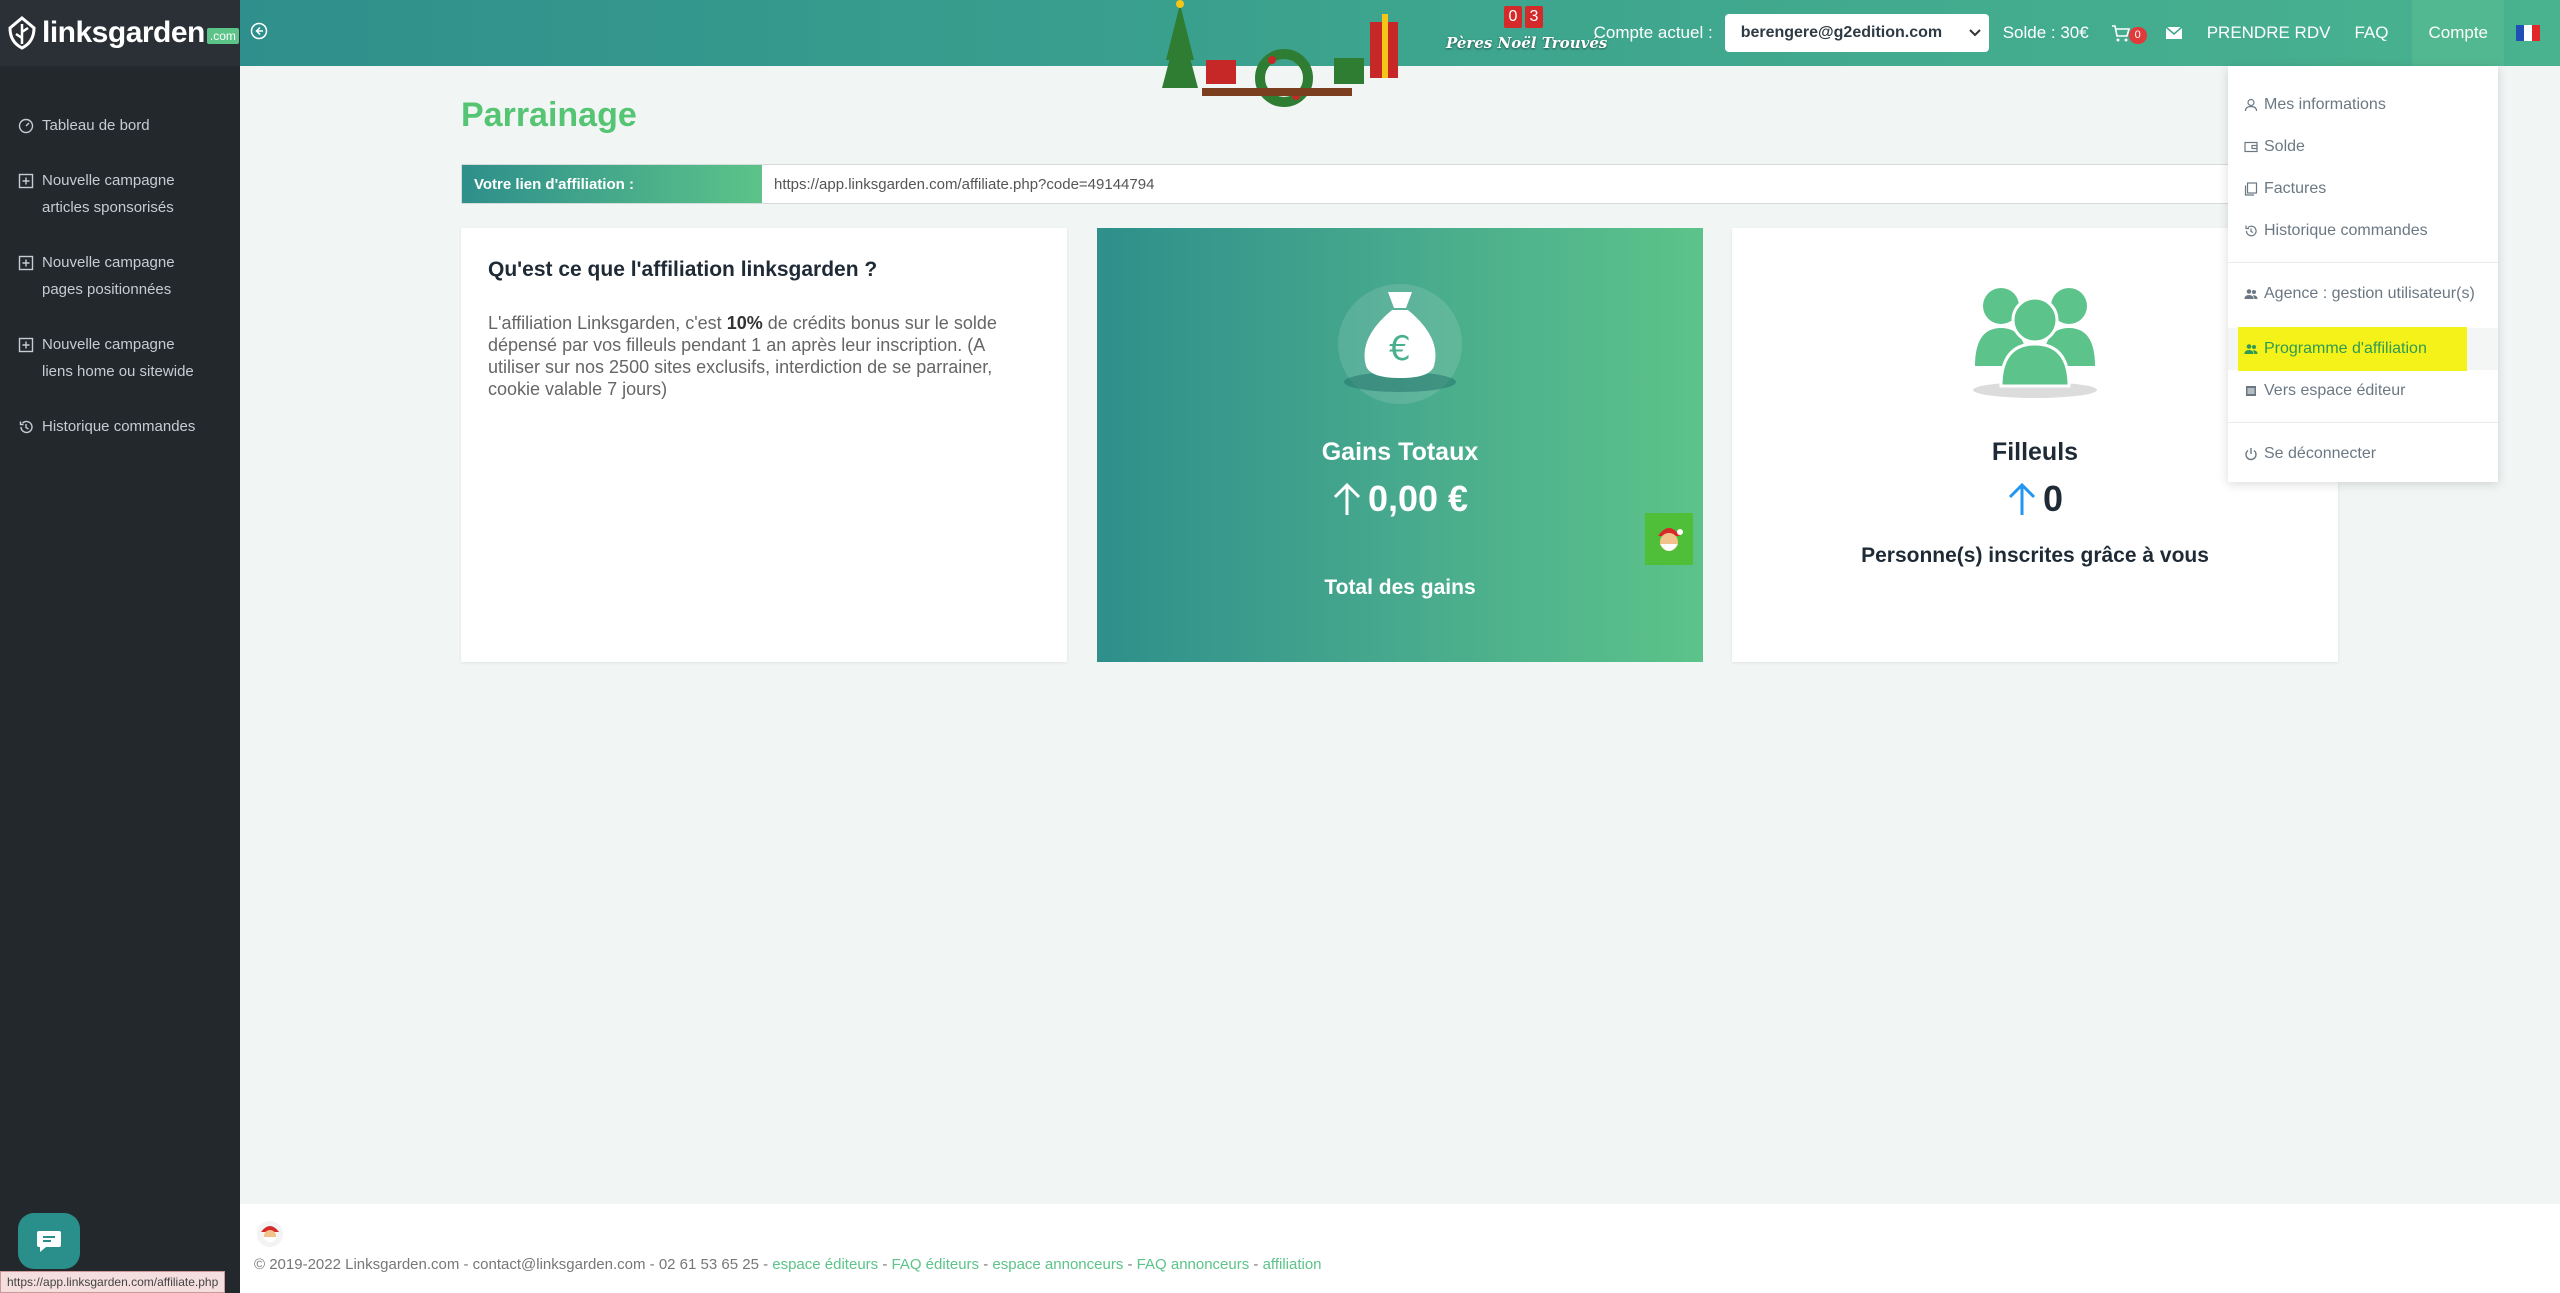 The height and width of the screenshot is (1293, 2560). What do you see at coordinates (22, 33) in the screenshot?
I see `leaf-logo-icon` at bounding box center [22, 33].